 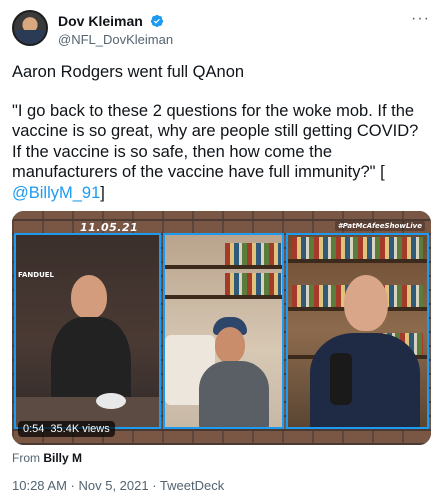 What do you see at coordinates (379, 226) in the screenshot?
I see `video-hashtag-overlay: #PatMcAfeeShowLive` at bounding box center [379, 226].